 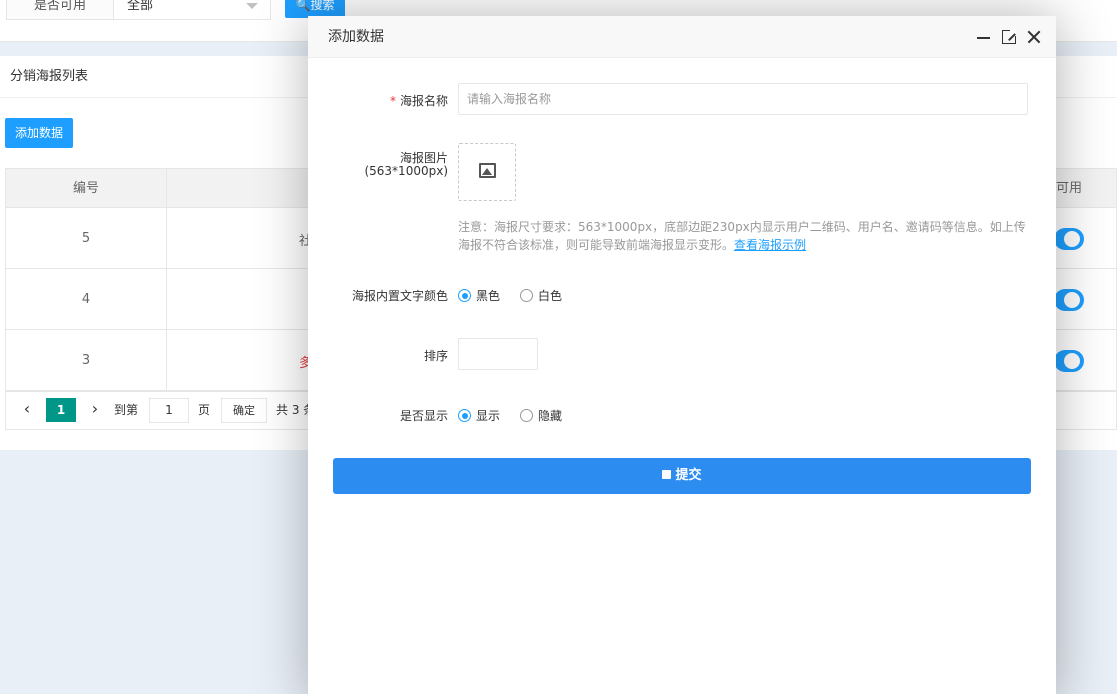 What do you see at coordinates (423, 416) in the screenshot?
I see `show-label: 是否显示` at bounding box center [423, 416].